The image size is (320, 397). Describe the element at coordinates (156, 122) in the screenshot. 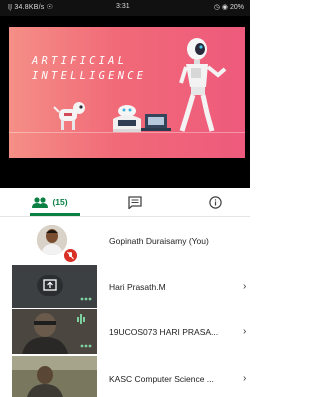

I see `laptop-illustration` at that location.